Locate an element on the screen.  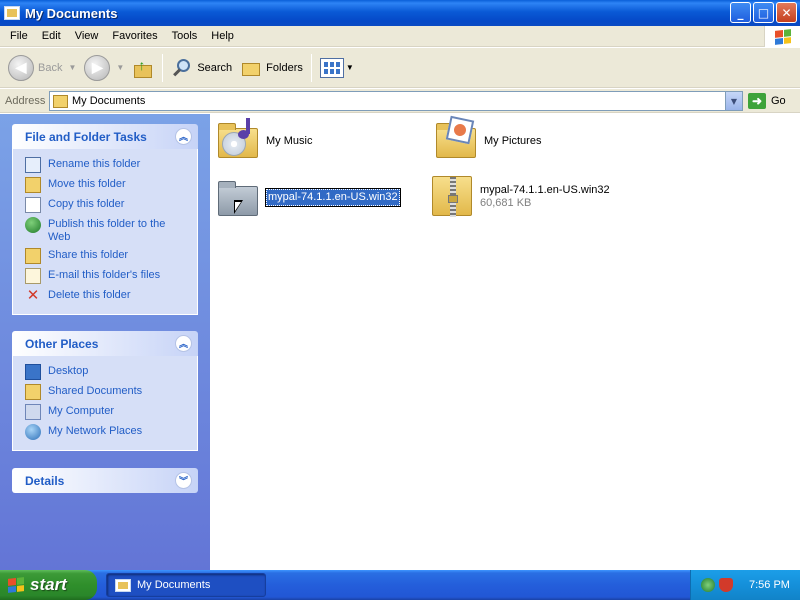
minimize-button: _ is located at coordinates (740, 12).